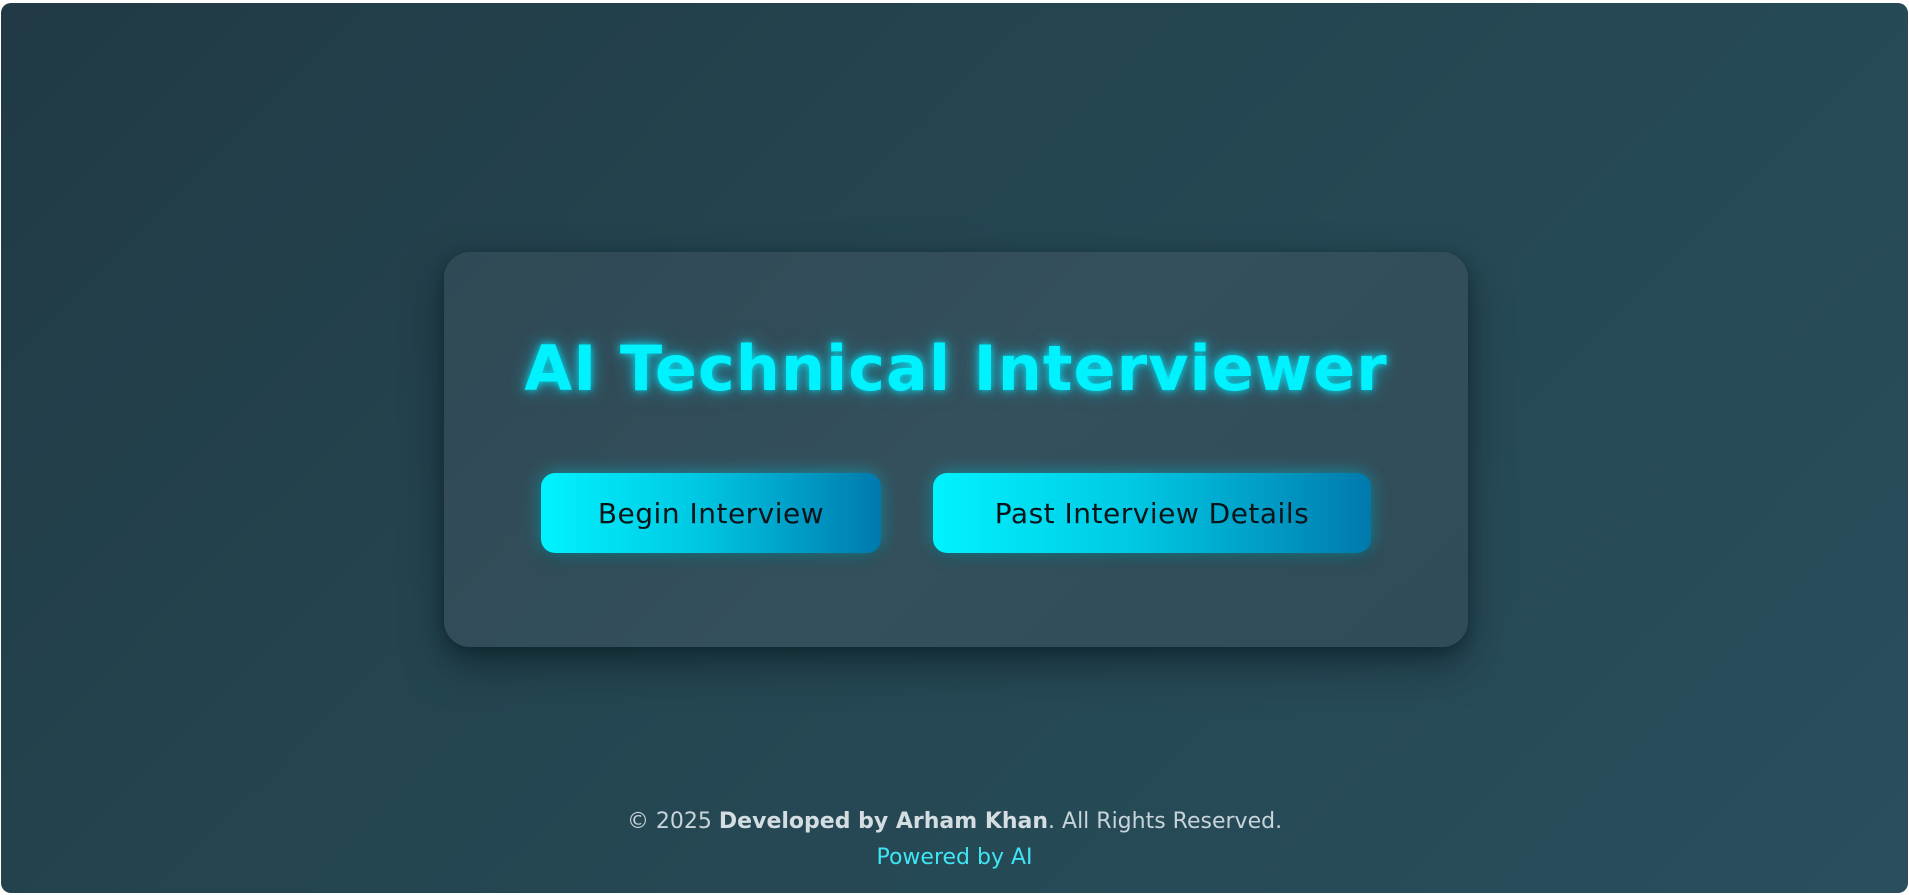 This screenshot has width=1909, height=895. What do you see at coordinates (711, 513) in the screenshot?
I see `begin-interview-button: Begin Interview` at bounding box center [711, 513].